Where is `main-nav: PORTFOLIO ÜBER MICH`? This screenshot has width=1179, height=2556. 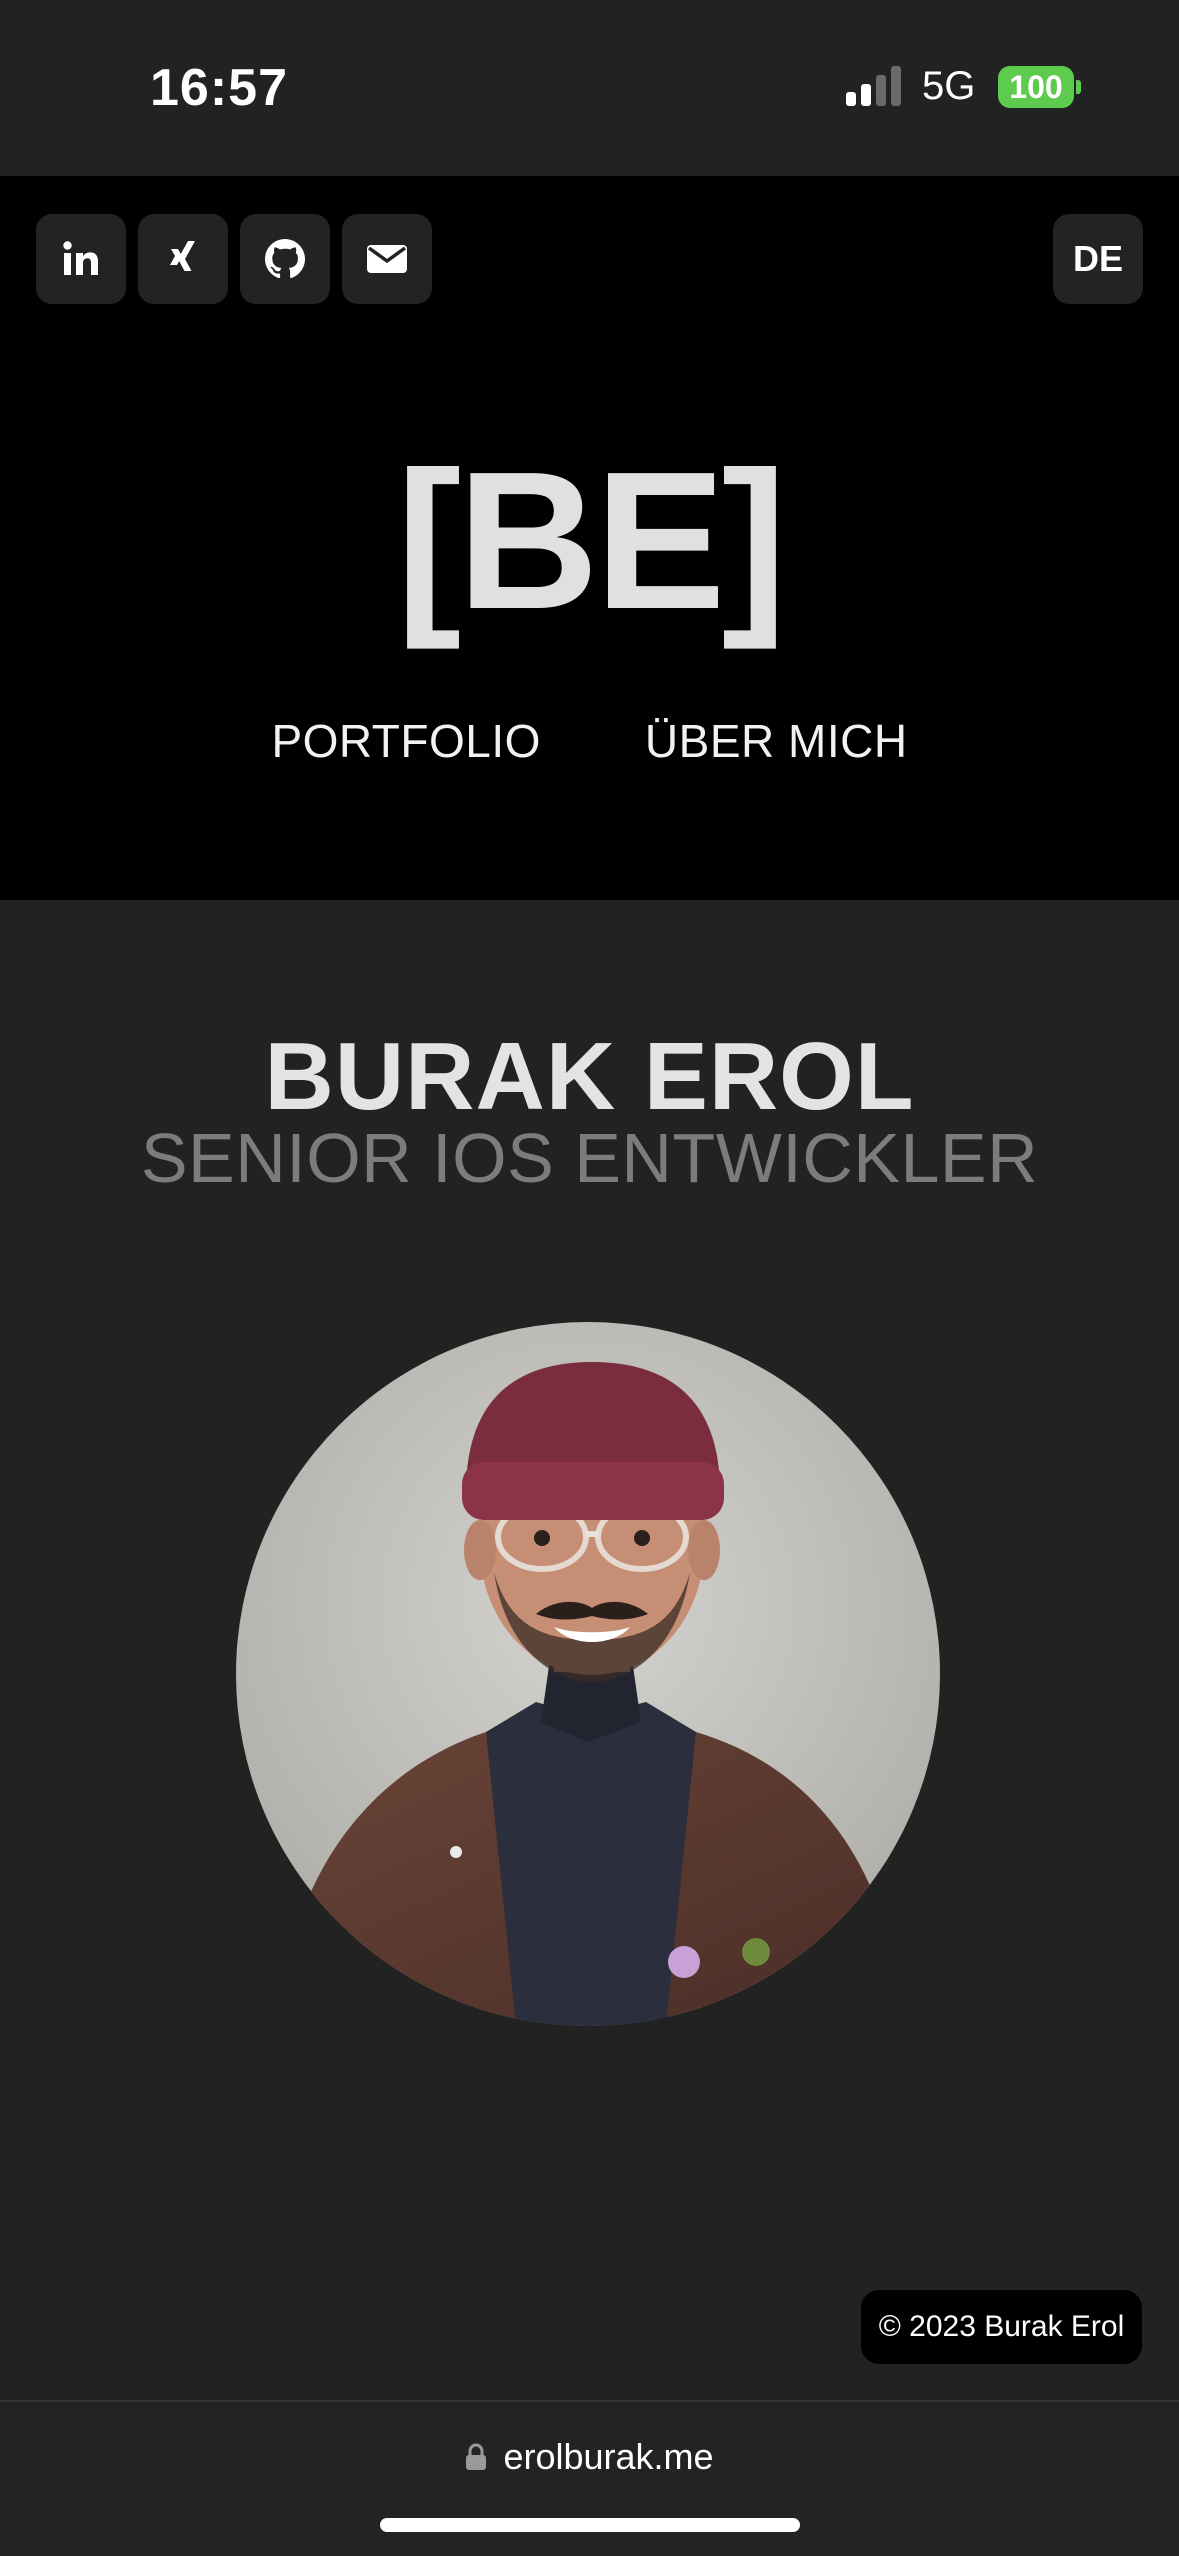 main-nav: PORTFOLIO ÜBER MICH is located at coordinates (589, 741).